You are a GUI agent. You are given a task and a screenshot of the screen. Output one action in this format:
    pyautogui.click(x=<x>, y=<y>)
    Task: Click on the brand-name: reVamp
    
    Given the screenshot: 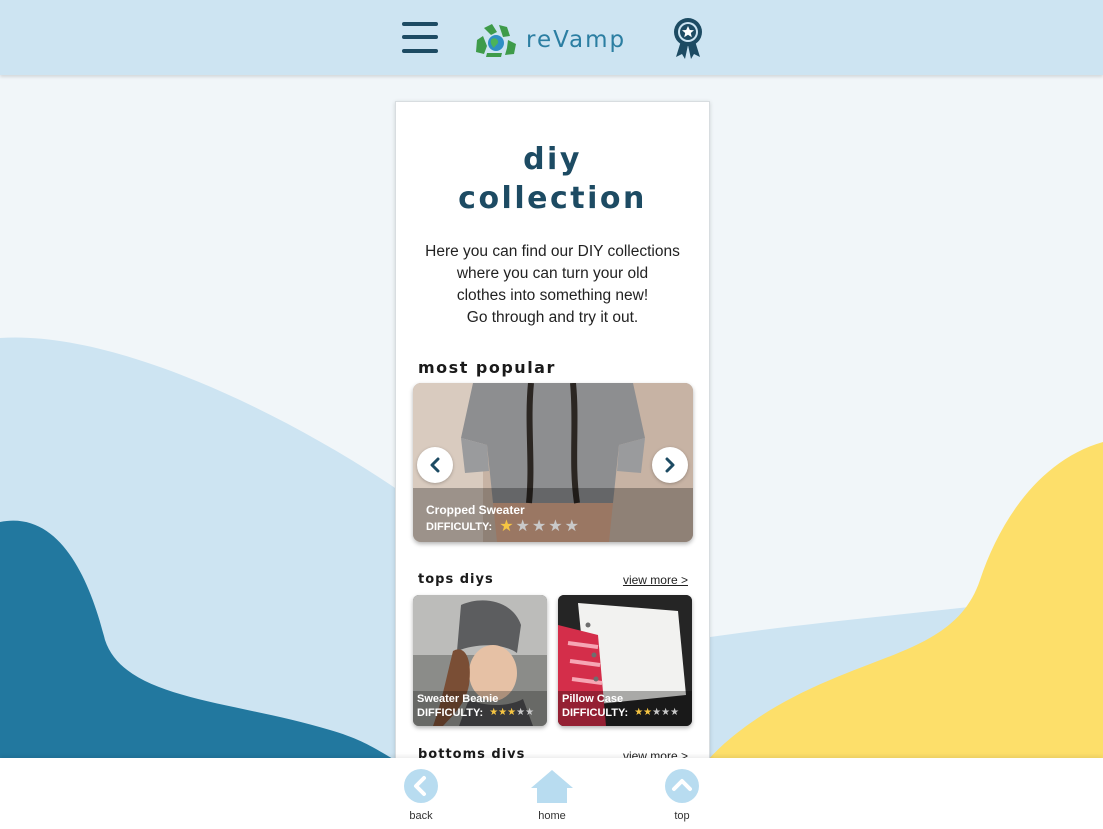 What is the action you would take?
    pyautogui.click(x=576, y=40)
    